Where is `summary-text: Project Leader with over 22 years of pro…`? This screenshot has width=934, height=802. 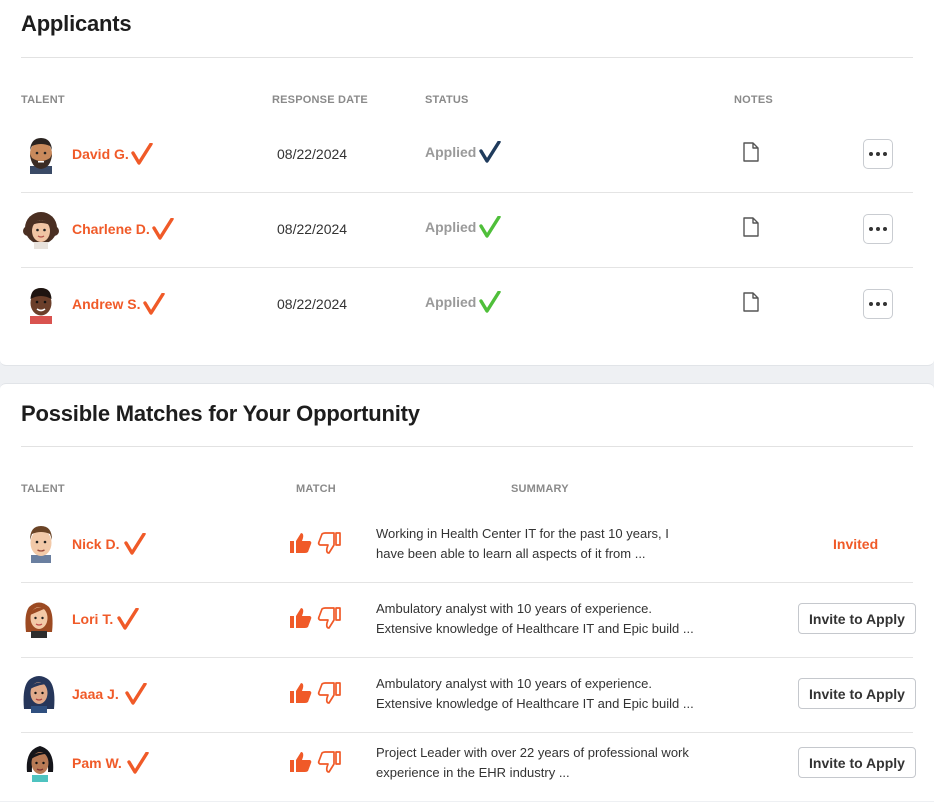 summary-text: Project Leader with over 22 years of pro… is located at coordinates (541, 763).